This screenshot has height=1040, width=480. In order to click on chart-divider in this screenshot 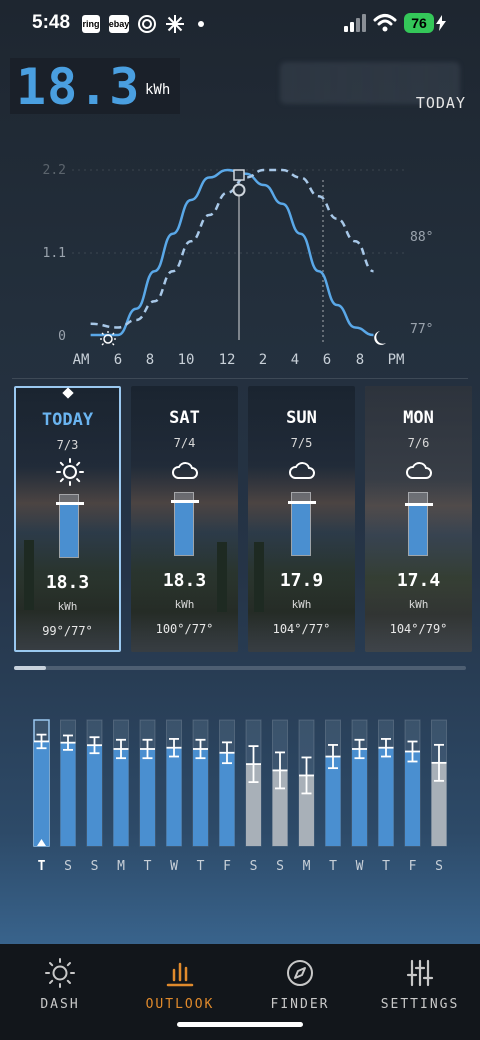, I will do `click(240, 378)`.